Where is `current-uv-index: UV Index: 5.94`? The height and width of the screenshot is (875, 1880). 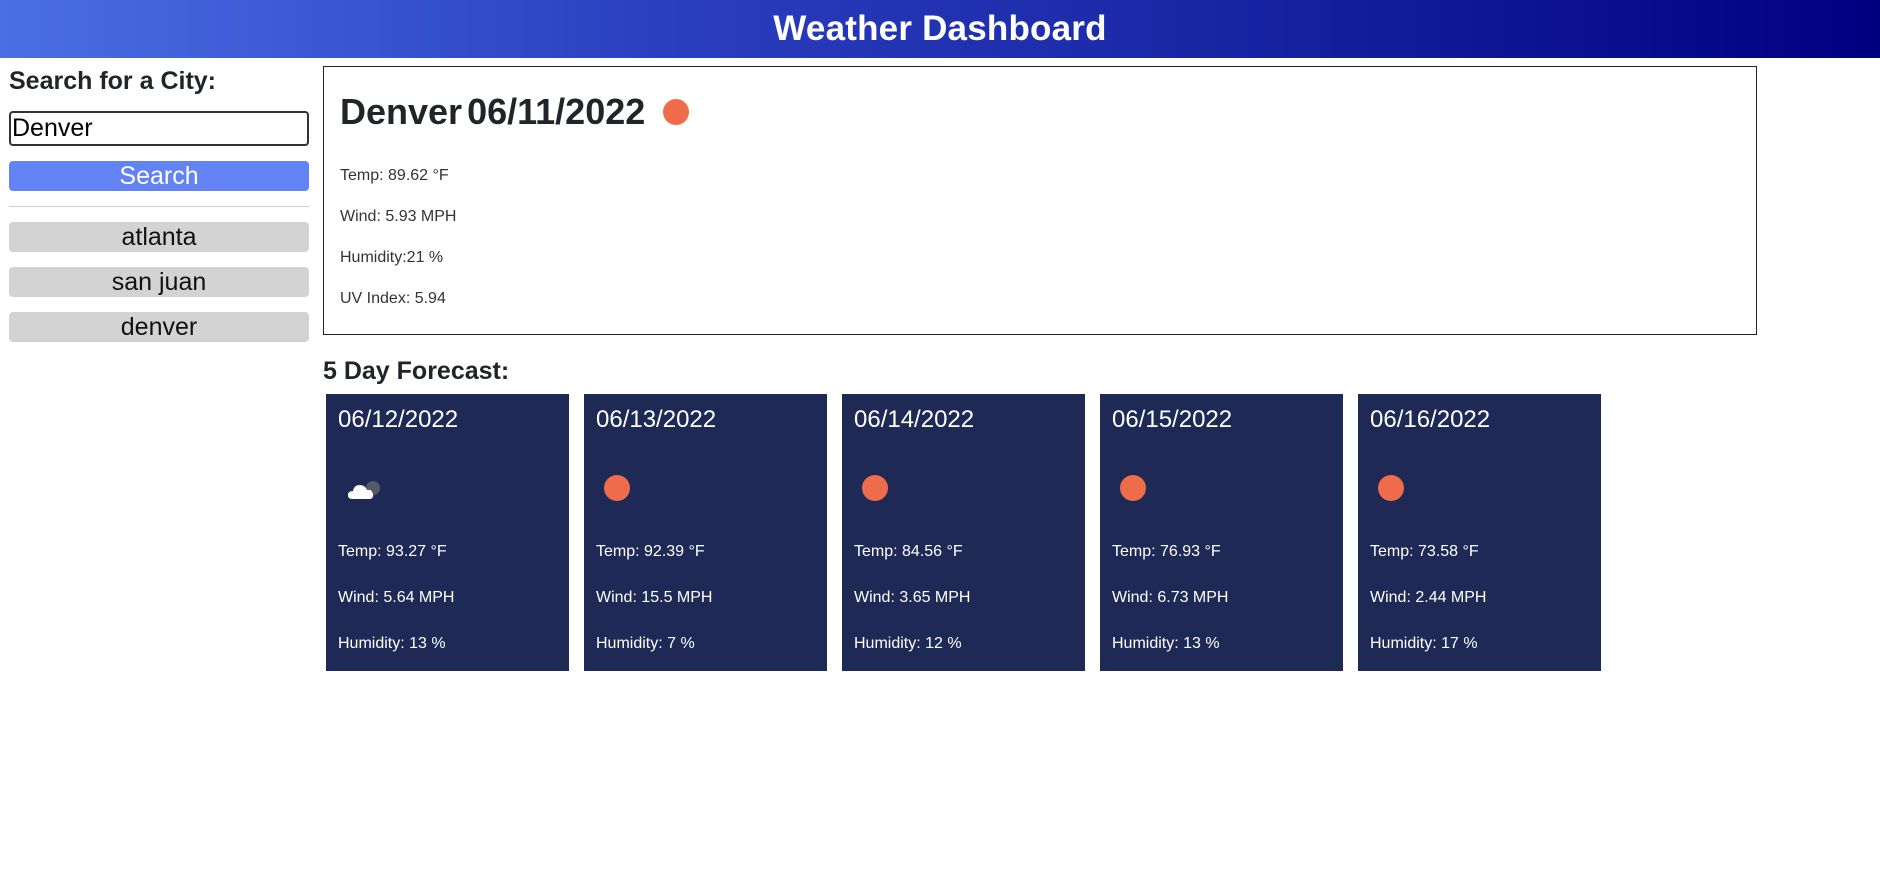
current-uv-index: UV Index: 5.94 is located at coordinates (393, 298).